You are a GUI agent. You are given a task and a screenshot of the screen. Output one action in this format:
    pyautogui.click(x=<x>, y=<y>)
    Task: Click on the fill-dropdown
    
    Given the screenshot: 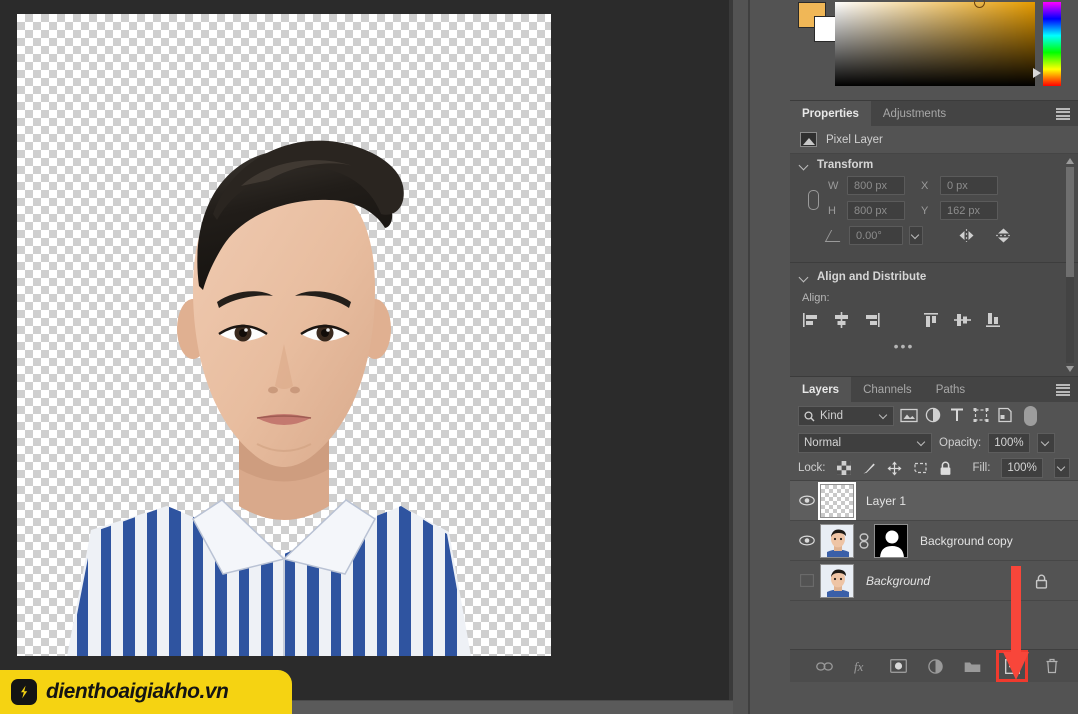 What is the action you would take?
    pyautogui.click(x=1061, y=468)
    